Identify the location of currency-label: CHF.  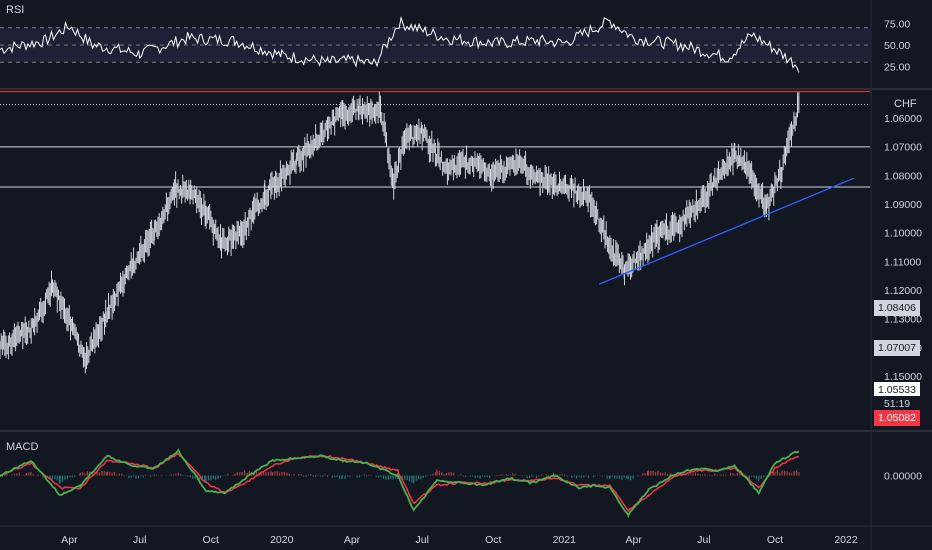
(905, 104).